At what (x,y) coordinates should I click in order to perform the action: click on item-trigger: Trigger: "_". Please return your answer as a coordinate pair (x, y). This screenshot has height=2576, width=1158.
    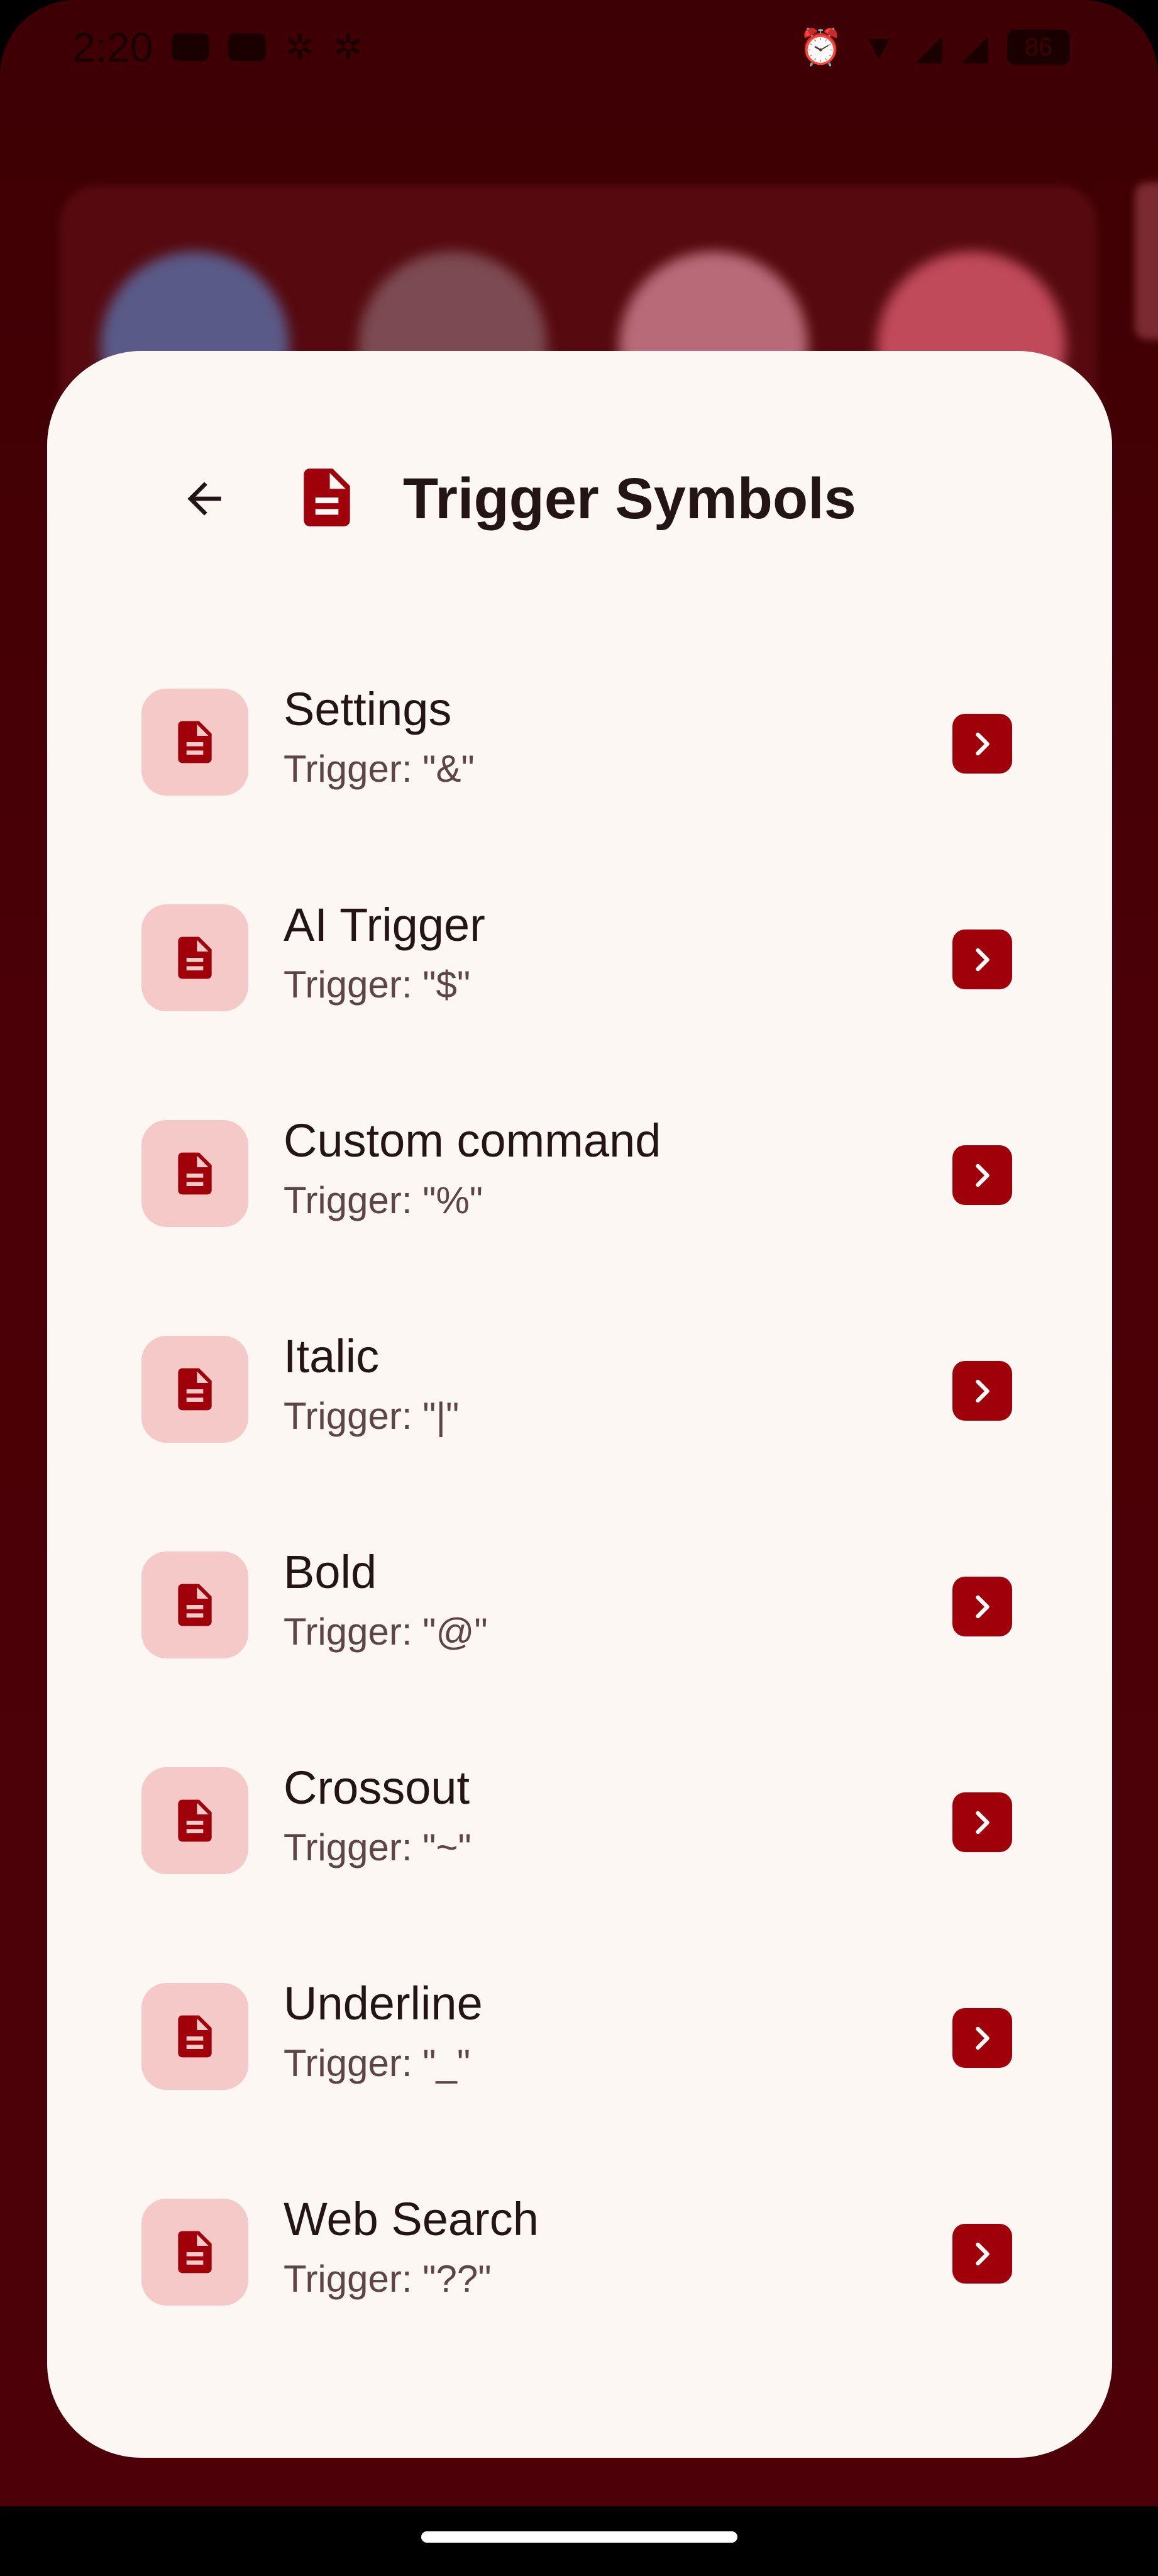
    Looking at the image, I should click on (377, 2063).